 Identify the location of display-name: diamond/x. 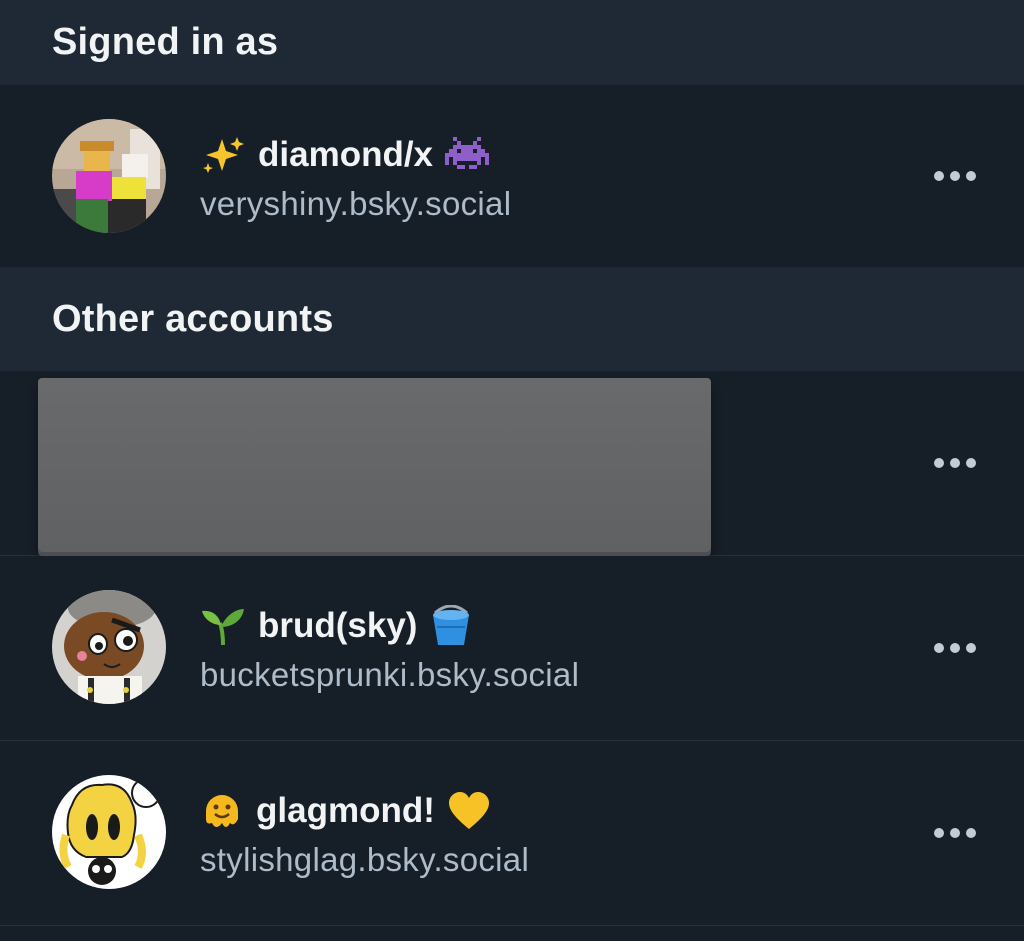
(346, 154).